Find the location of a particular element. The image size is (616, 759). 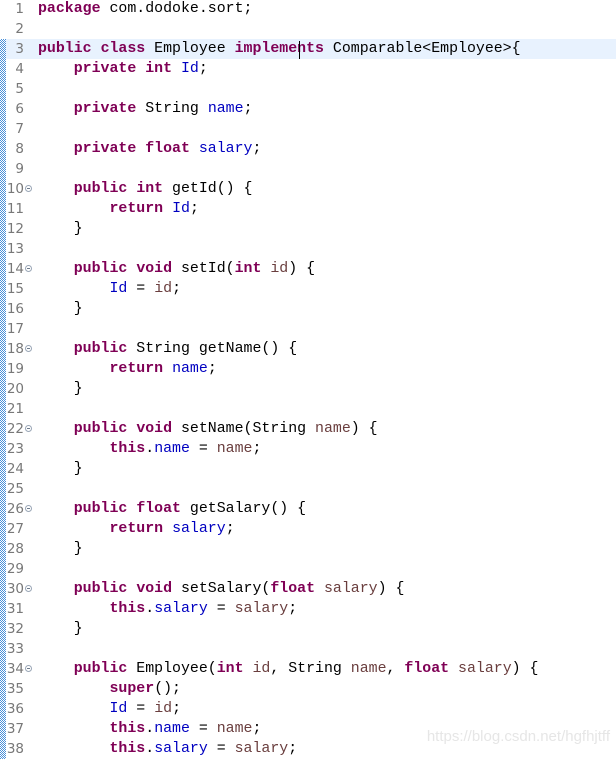

code-line: 23 this.name = name; is located at coordinates (308, 449).